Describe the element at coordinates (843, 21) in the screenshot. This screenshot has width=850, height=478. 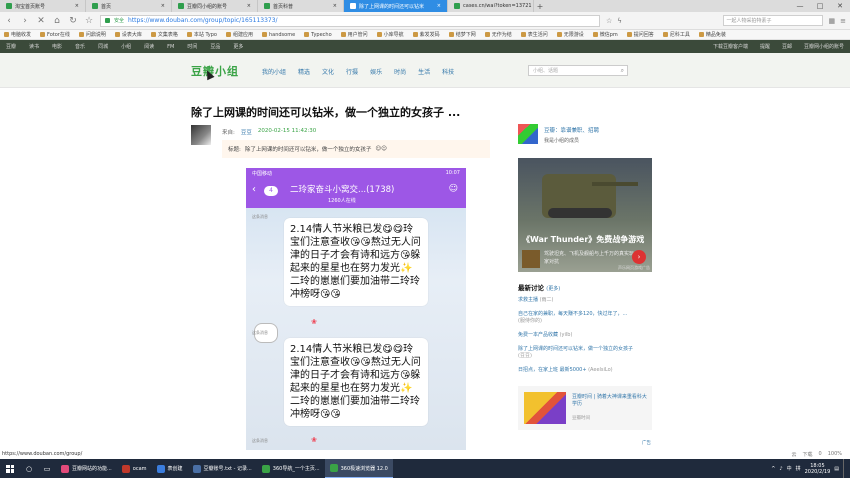
I see `menu-icon: ≡` at that location.